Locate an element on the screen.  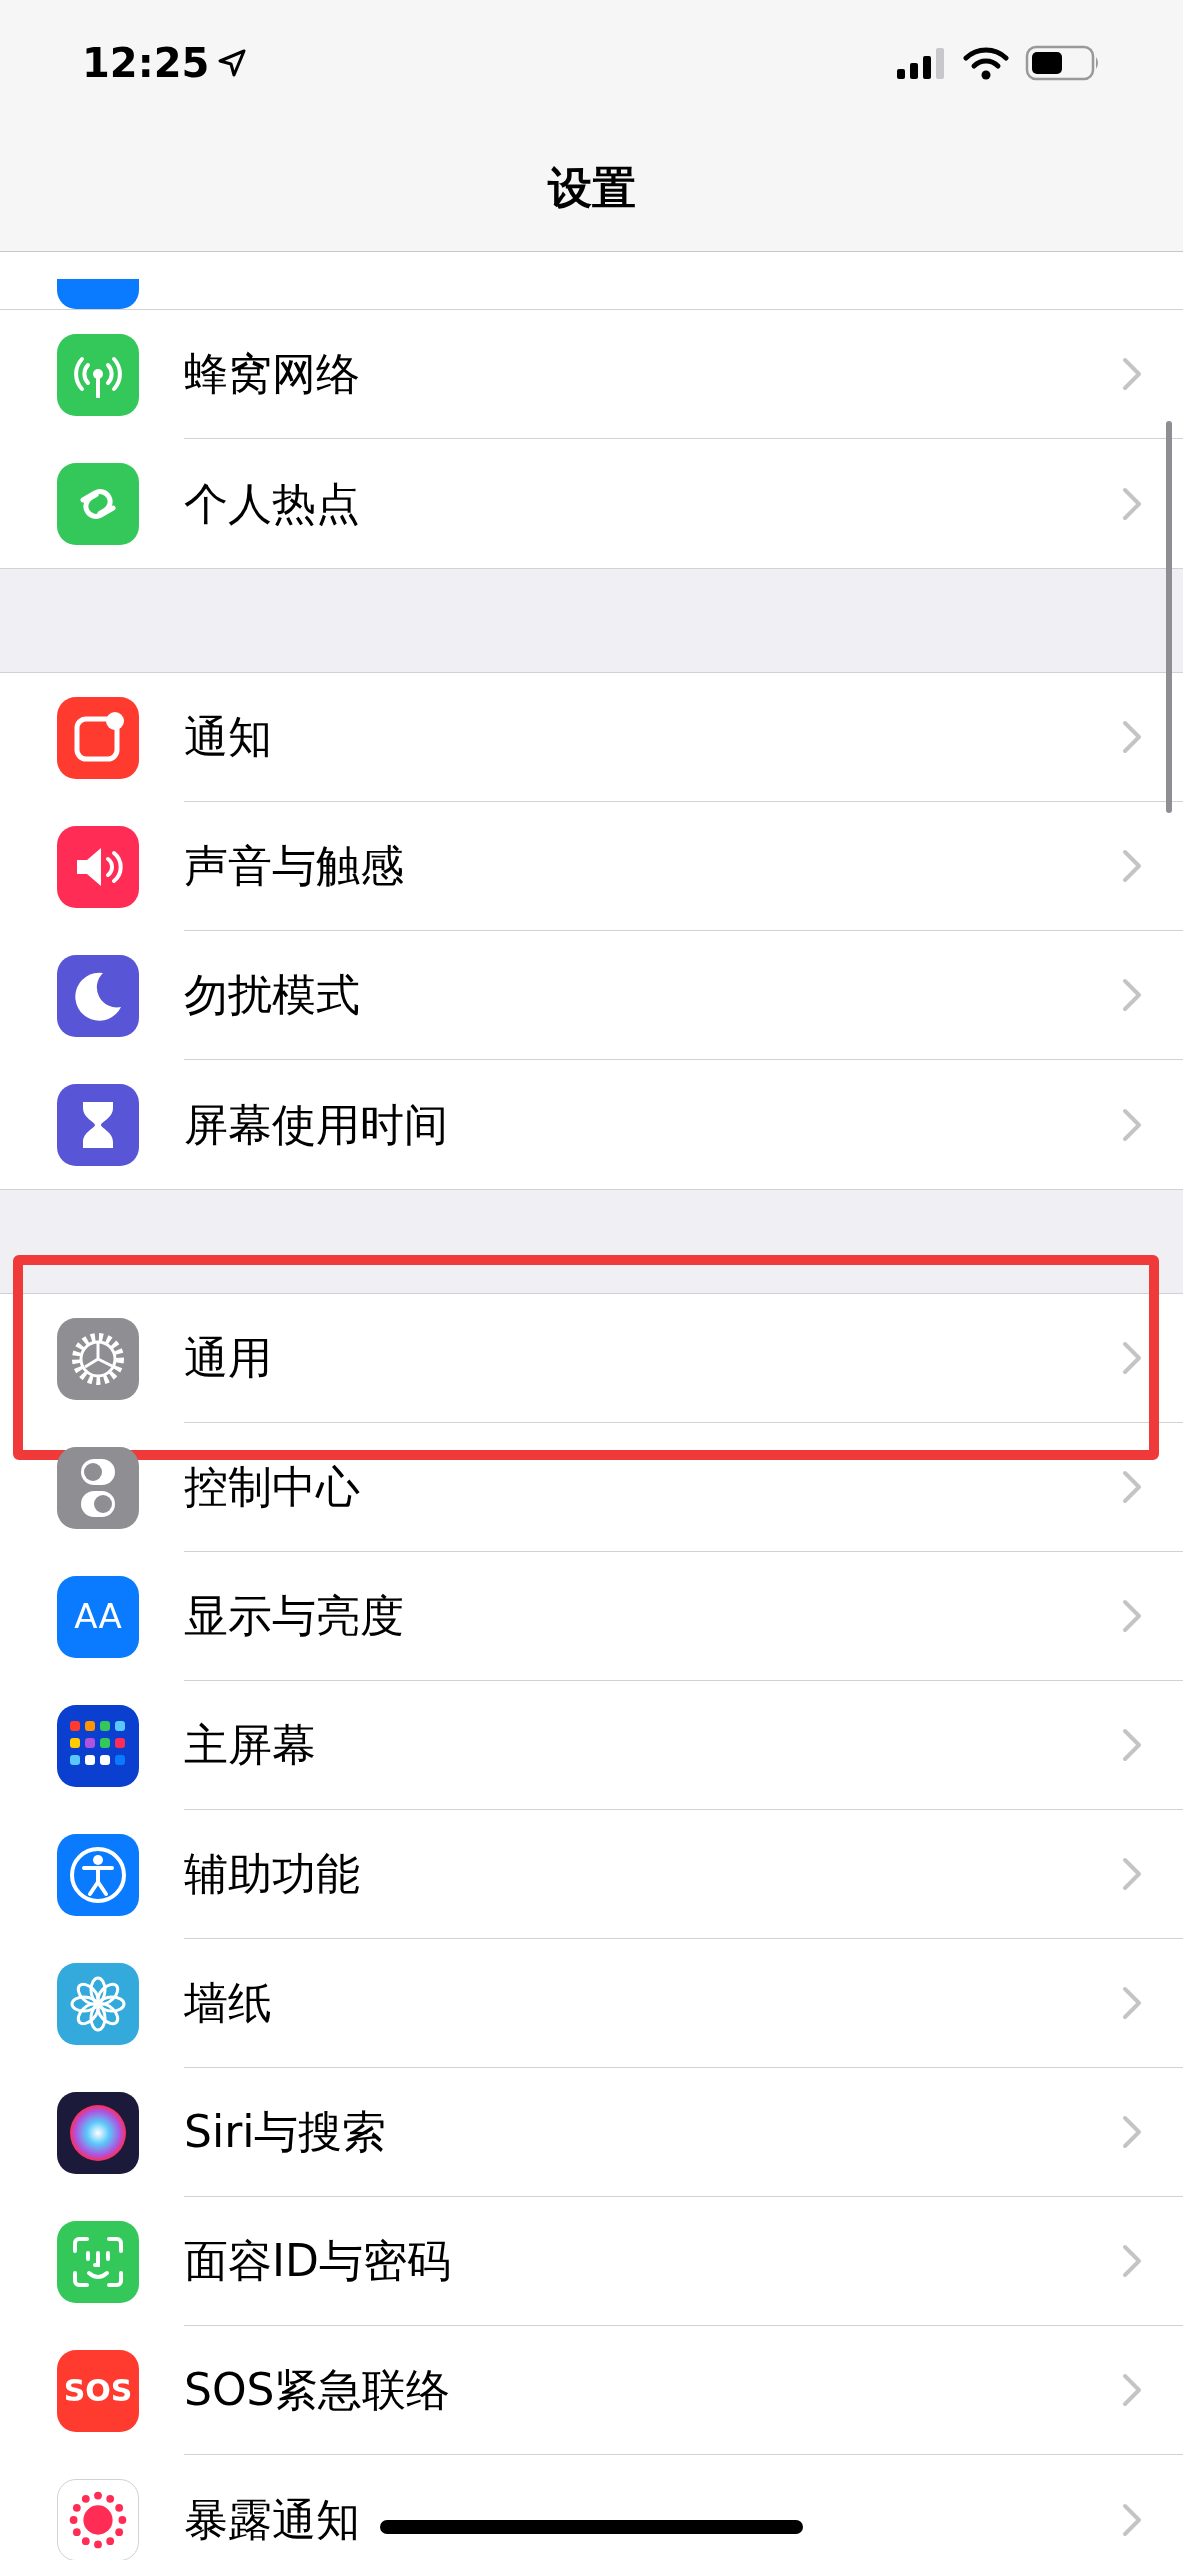
letters-icon: SOS is located at coordinates (98, 2390).